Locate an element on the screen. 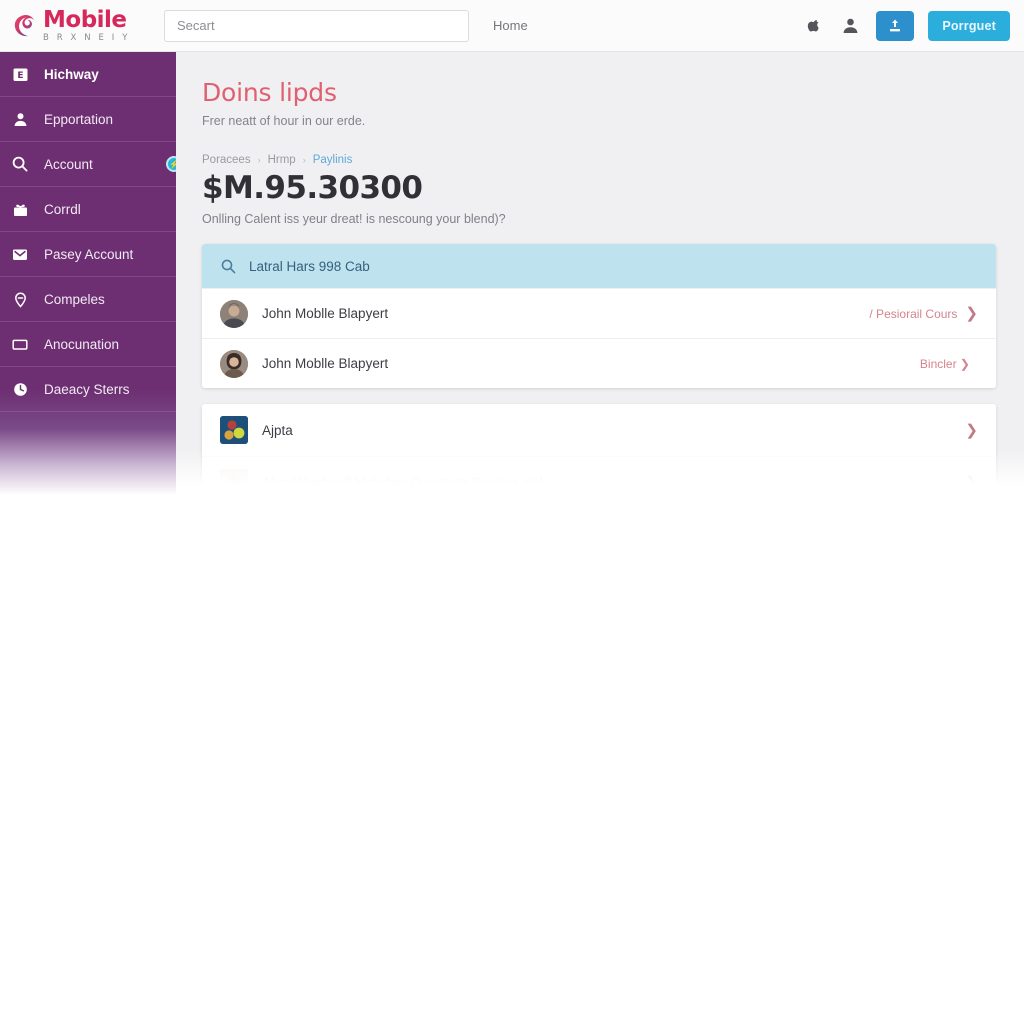 Image resolution: width=1024 pixels, height=1024 pixels. brand-logo: Mobile B R X N E I Y is located at coordinates (88, 26).